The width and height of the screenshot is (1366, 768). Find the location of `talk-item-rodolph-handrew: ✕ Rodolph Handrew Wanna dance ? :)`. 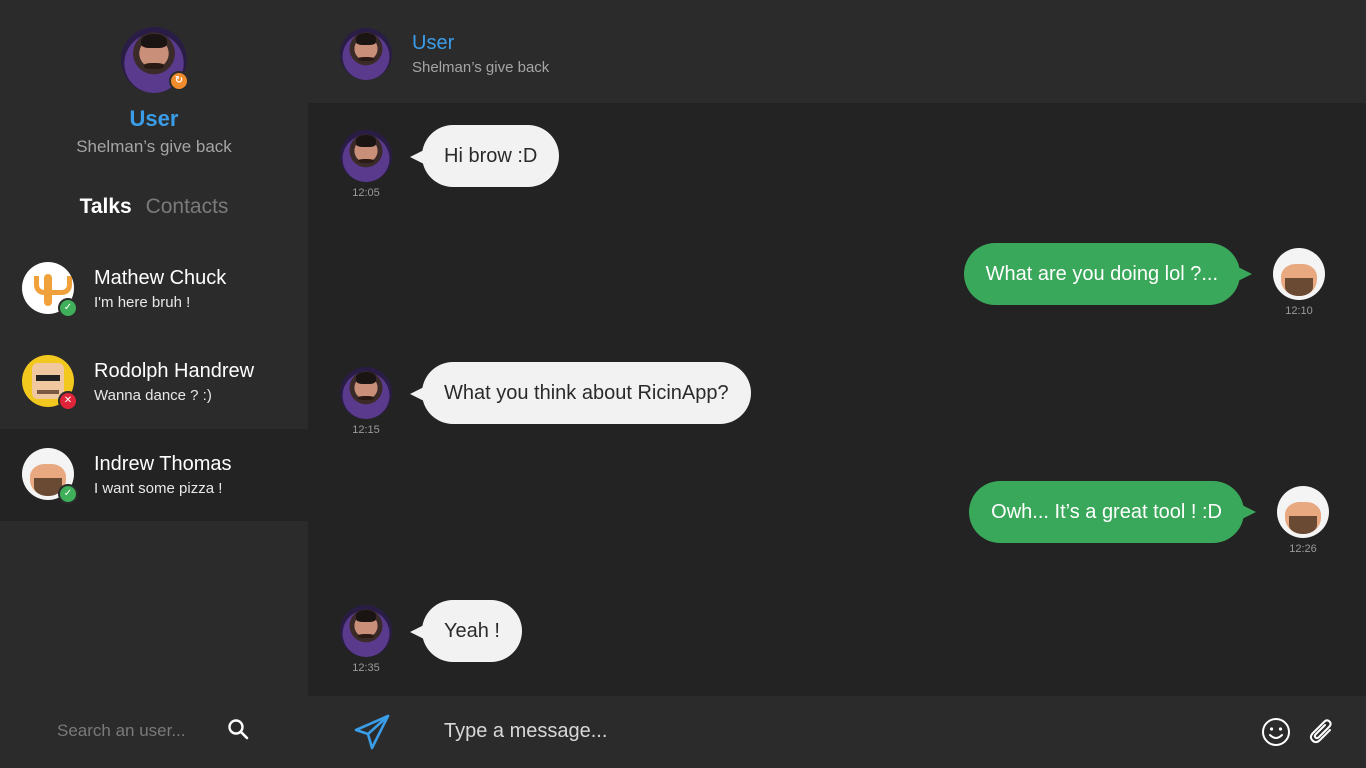

talk-item-rodolph-handrew: ✕ Rodolph Handrew Wanna dance ? :) is located at coordinates (154, 382).